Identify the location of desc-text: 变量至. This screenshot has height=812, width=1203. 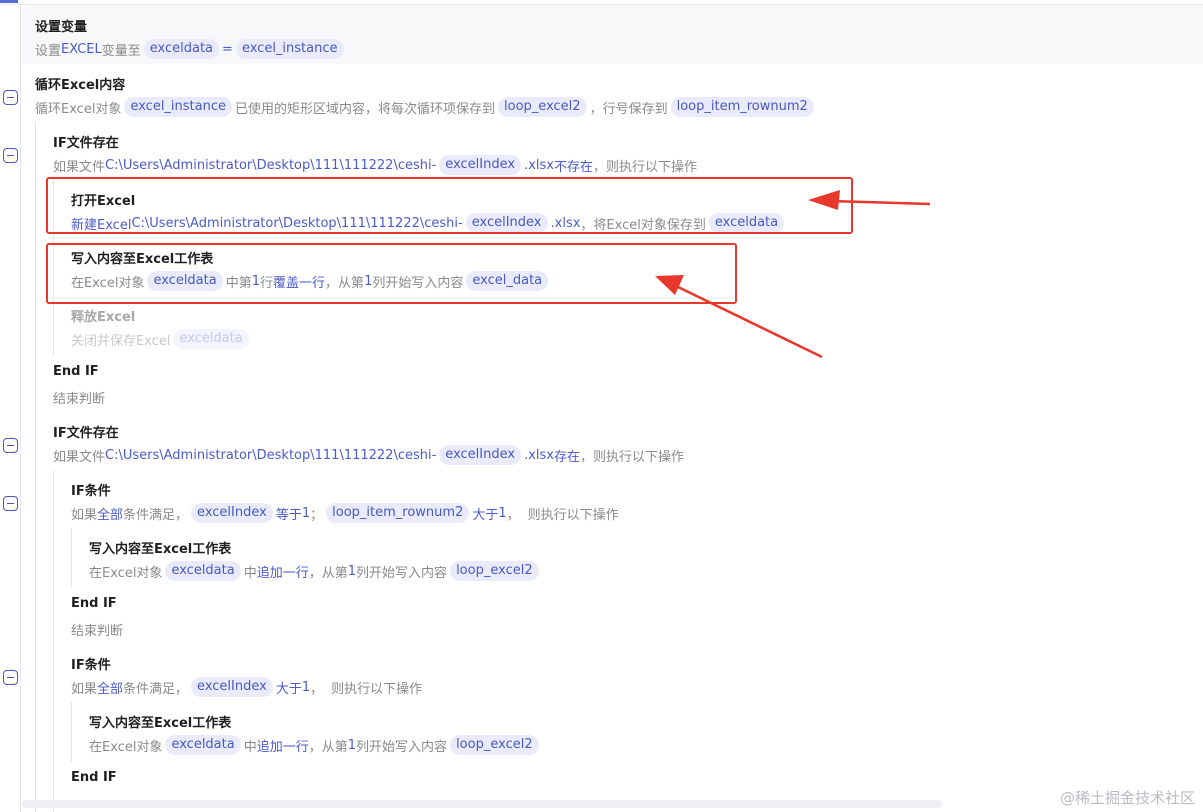
(121, 51).